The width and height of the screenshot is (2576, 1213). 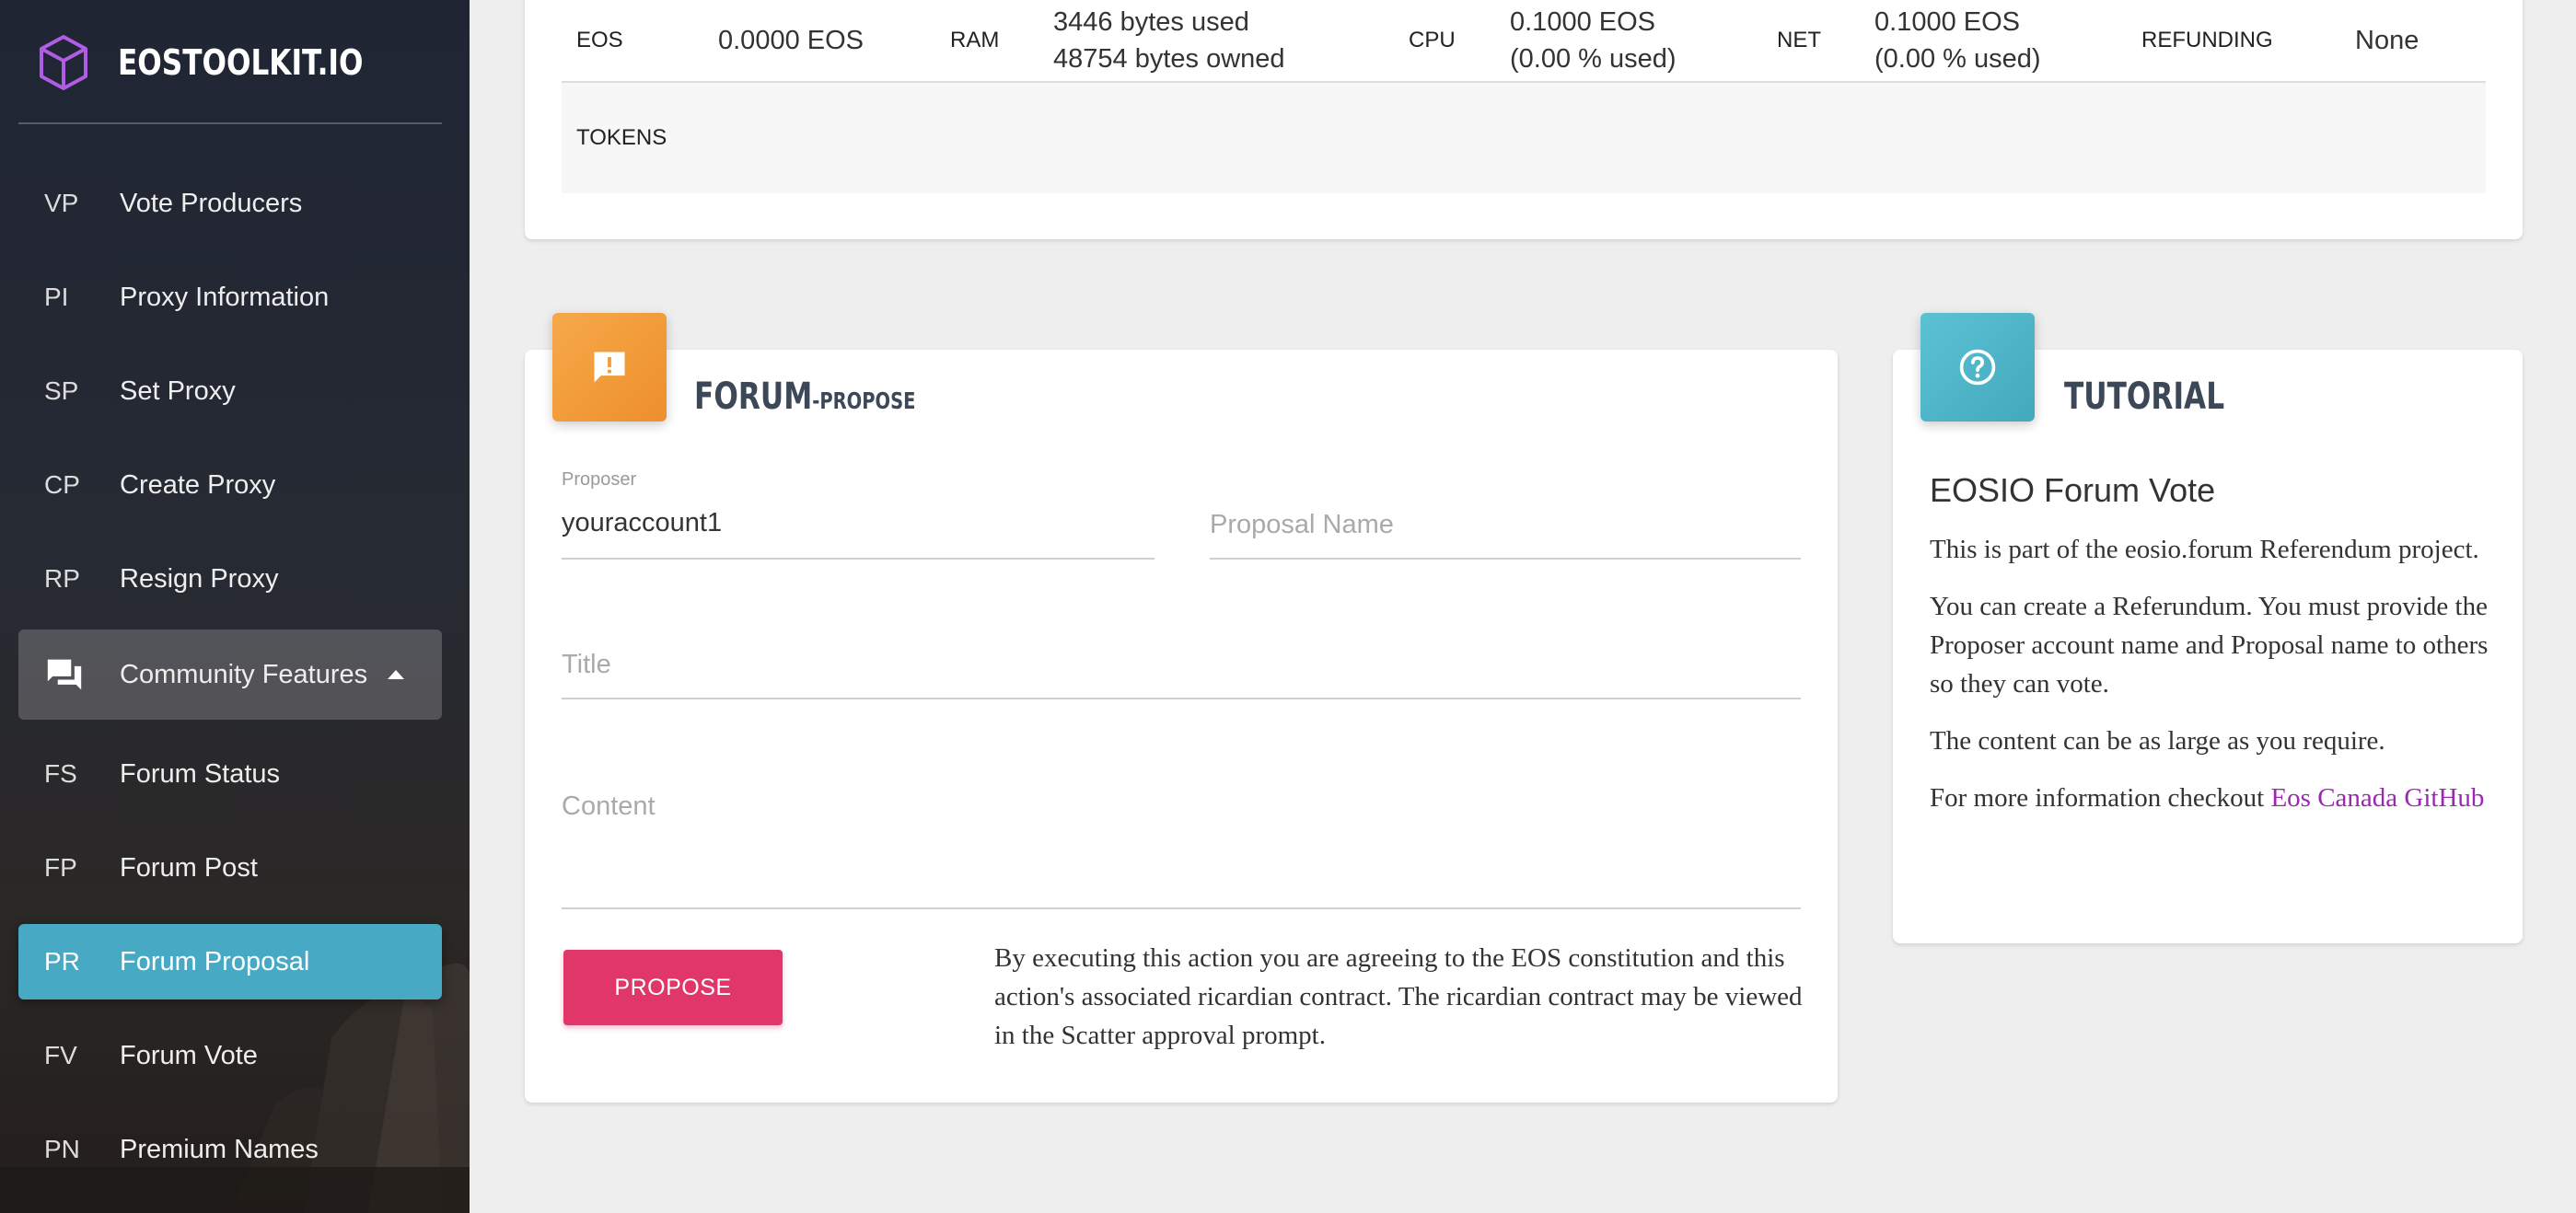 What do you see at coordinates (609, 806) in the screenshot?
I see `content-textarea: Content` at bounding box center [609, 806].